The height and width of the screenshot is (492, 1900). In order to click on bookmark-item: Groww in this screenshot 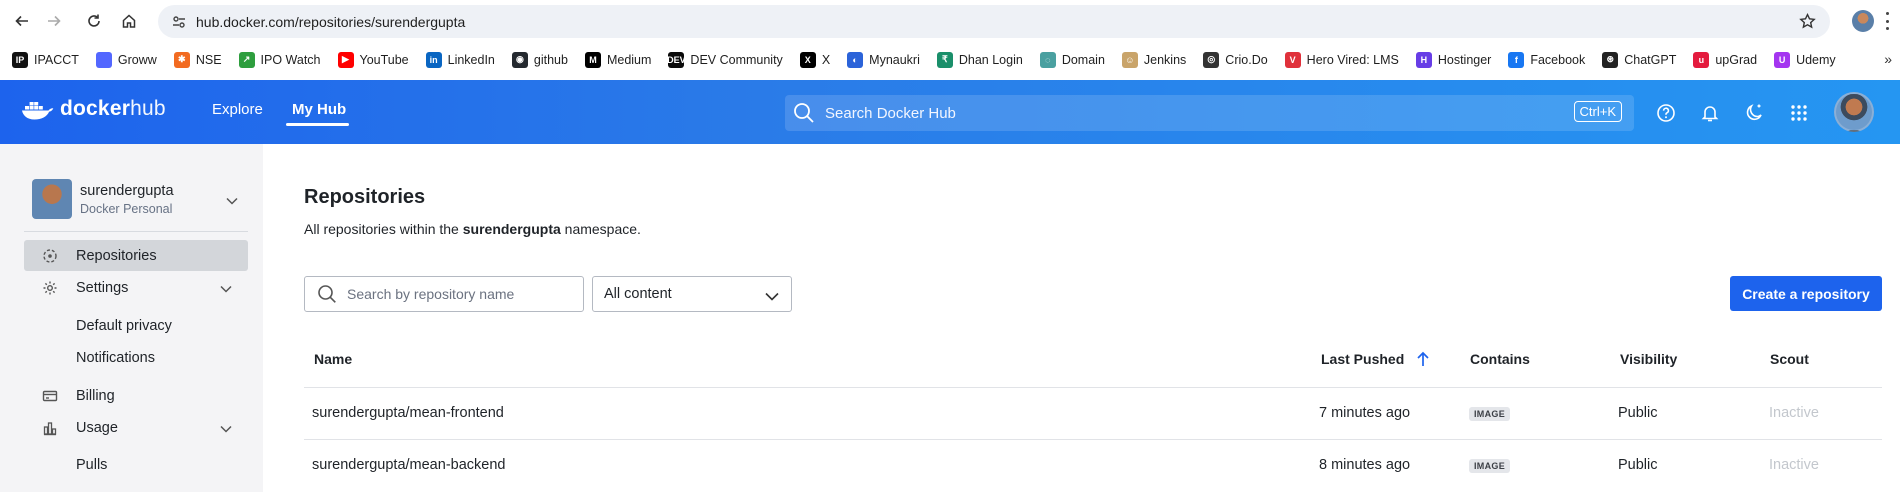, I will do `click(126, 59)`.